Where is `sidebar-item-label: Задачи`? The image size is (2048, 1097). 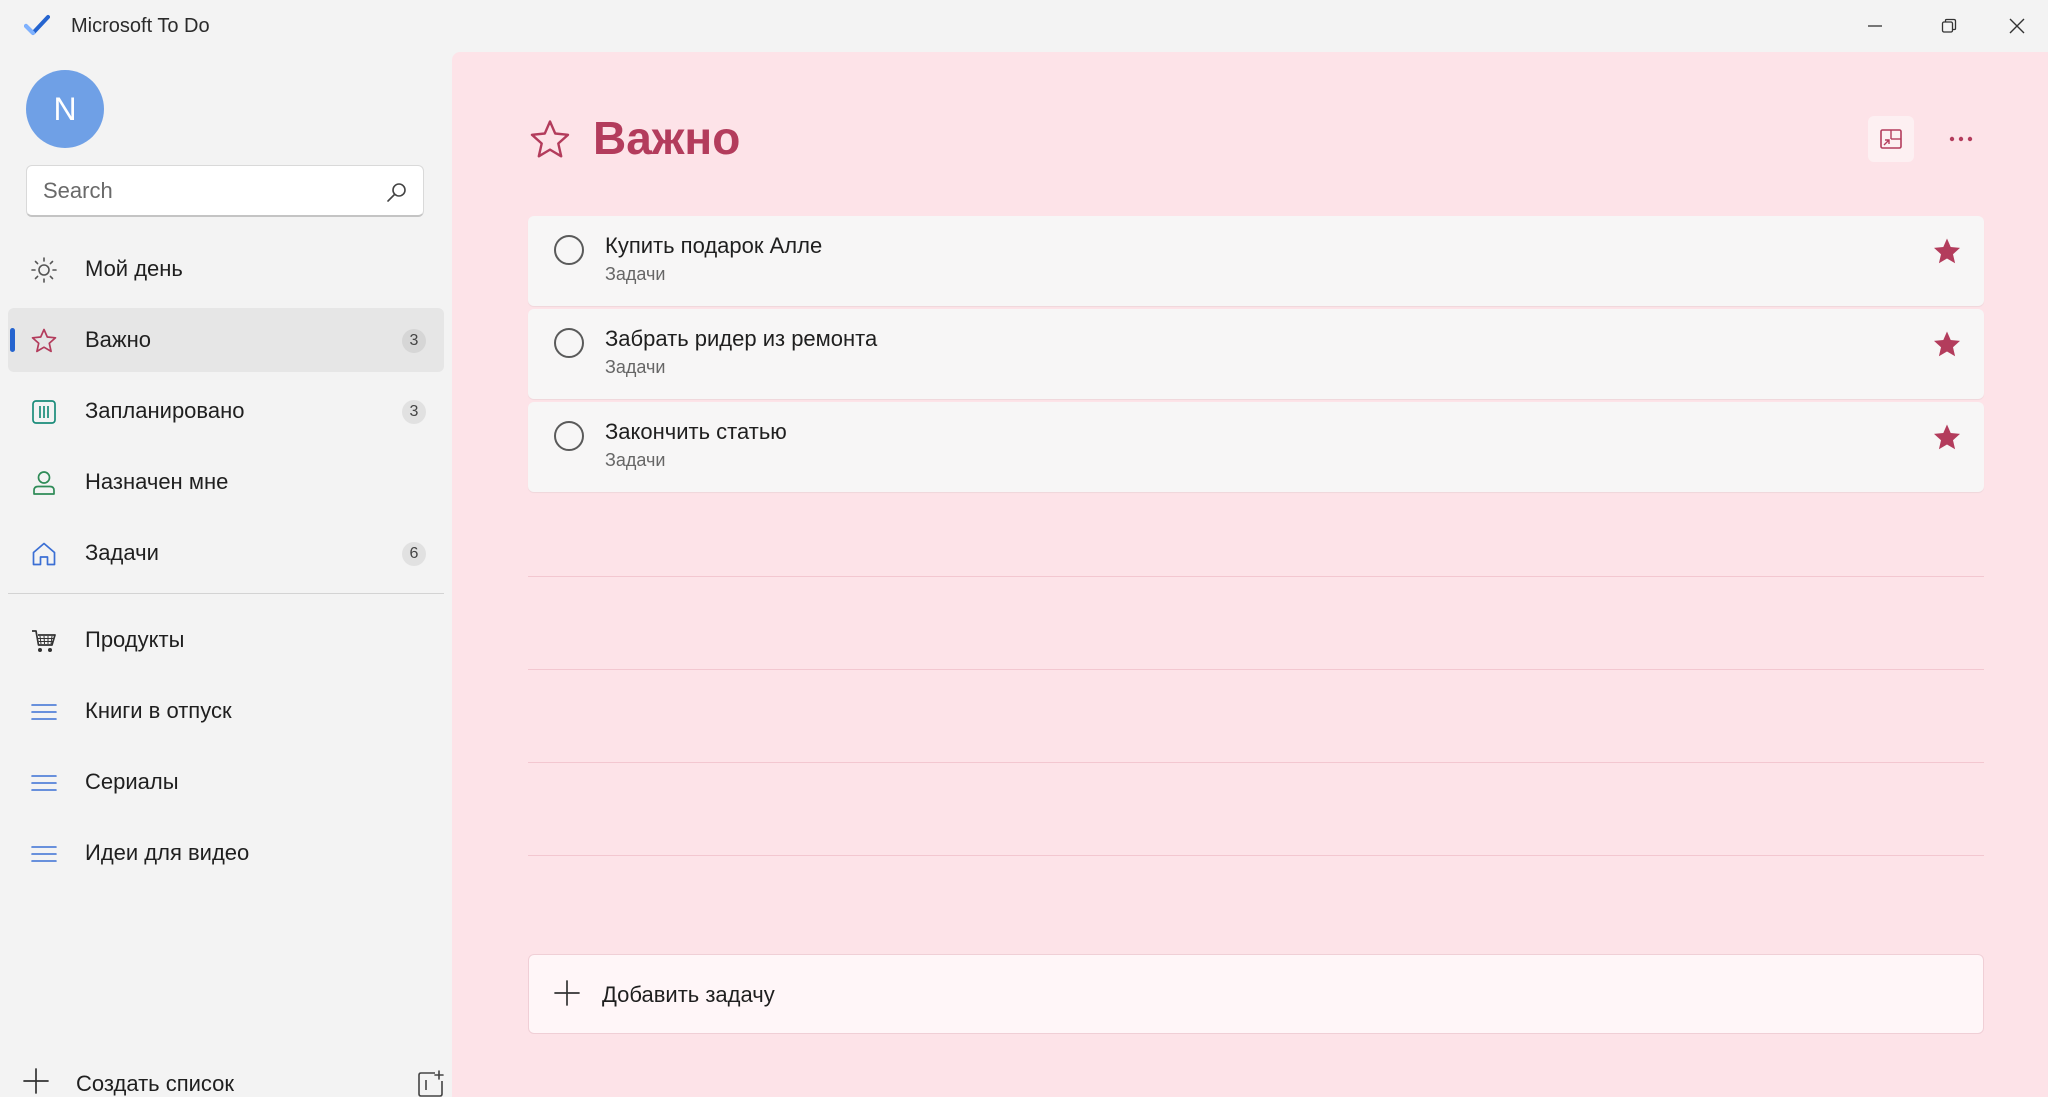 sidebar-item-label: Задачи is located at coordinates (122, 552).